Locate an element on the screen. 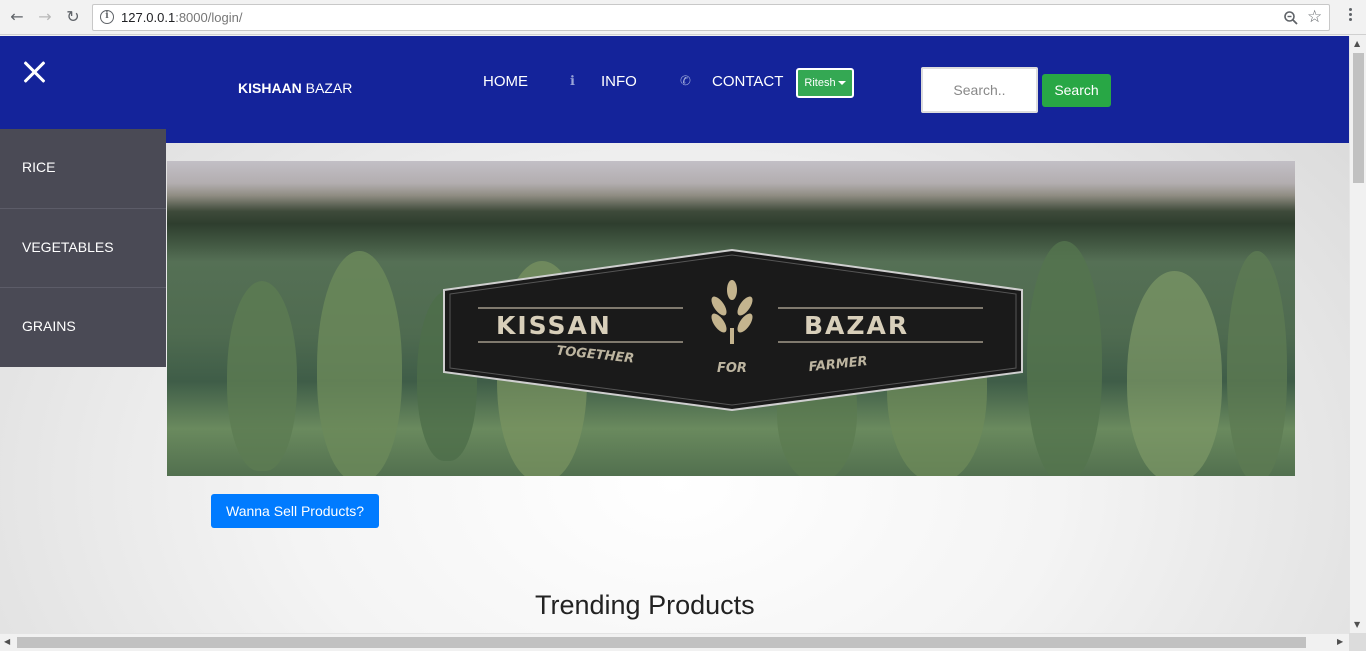 This screenshot has height=651, width=1366. vertical-scrollbar: ▲ ▼ is located at coordinates (1357, 334).